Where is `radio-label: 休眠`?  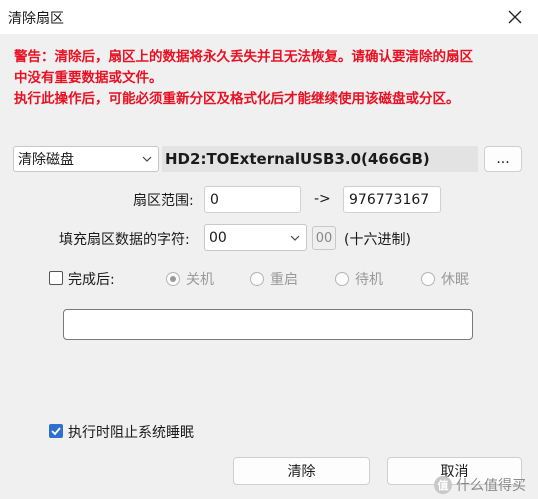
radio-label: 休眠 is located at coordinates (455, 280).